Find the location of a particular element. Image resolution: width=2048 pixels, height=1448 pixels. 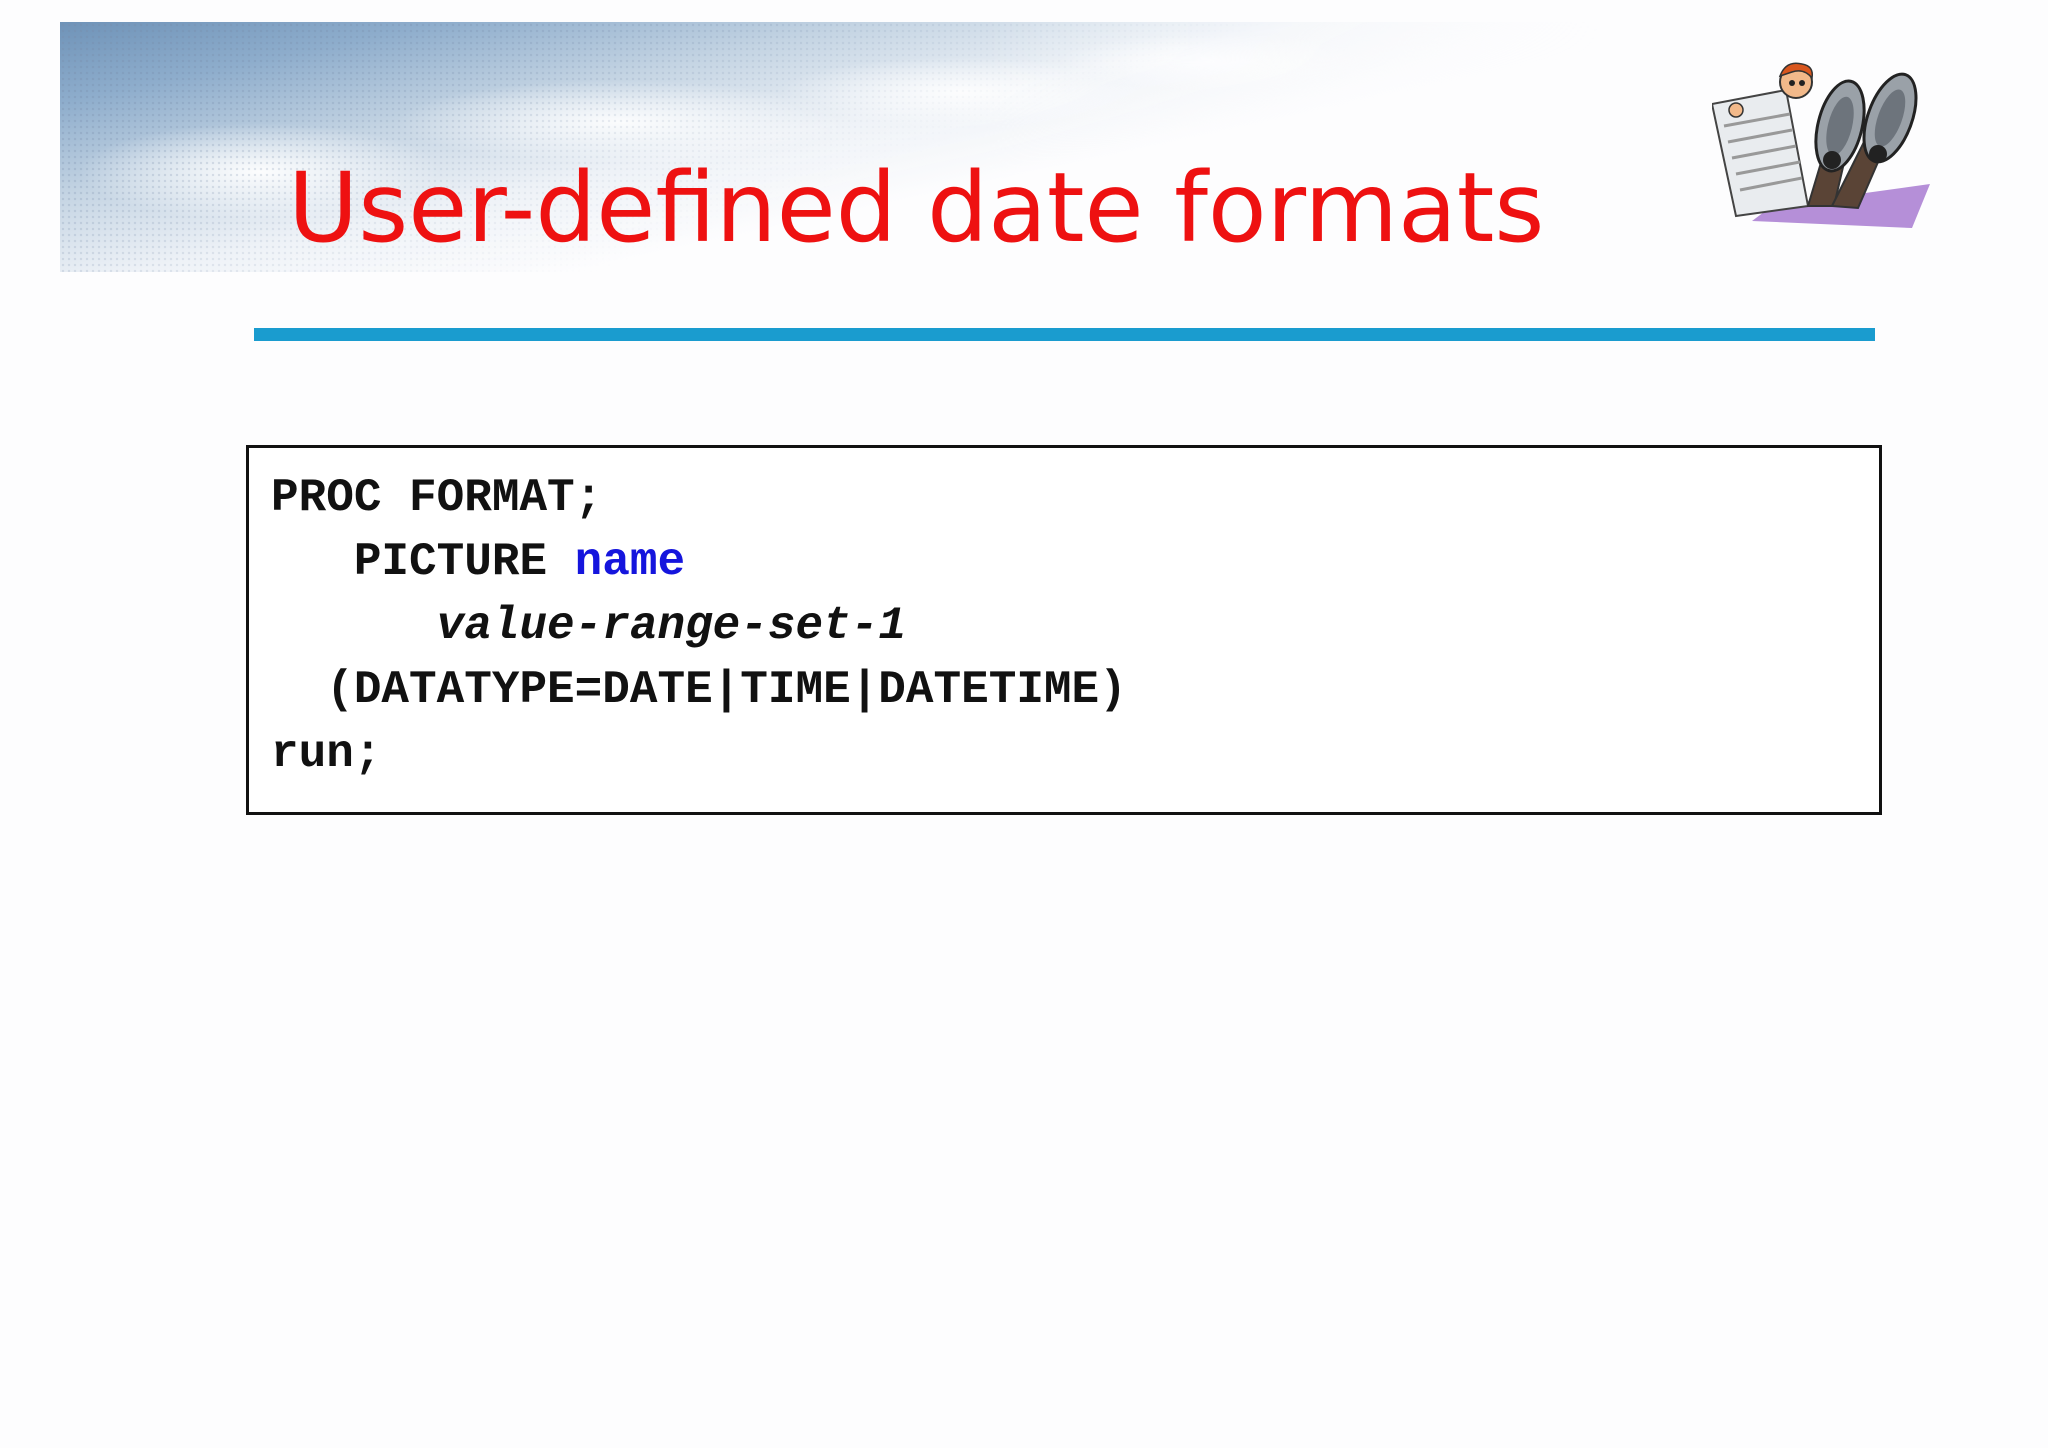

code-line-value-range: value-range-set-1 is located at coordinates (1075, 626).